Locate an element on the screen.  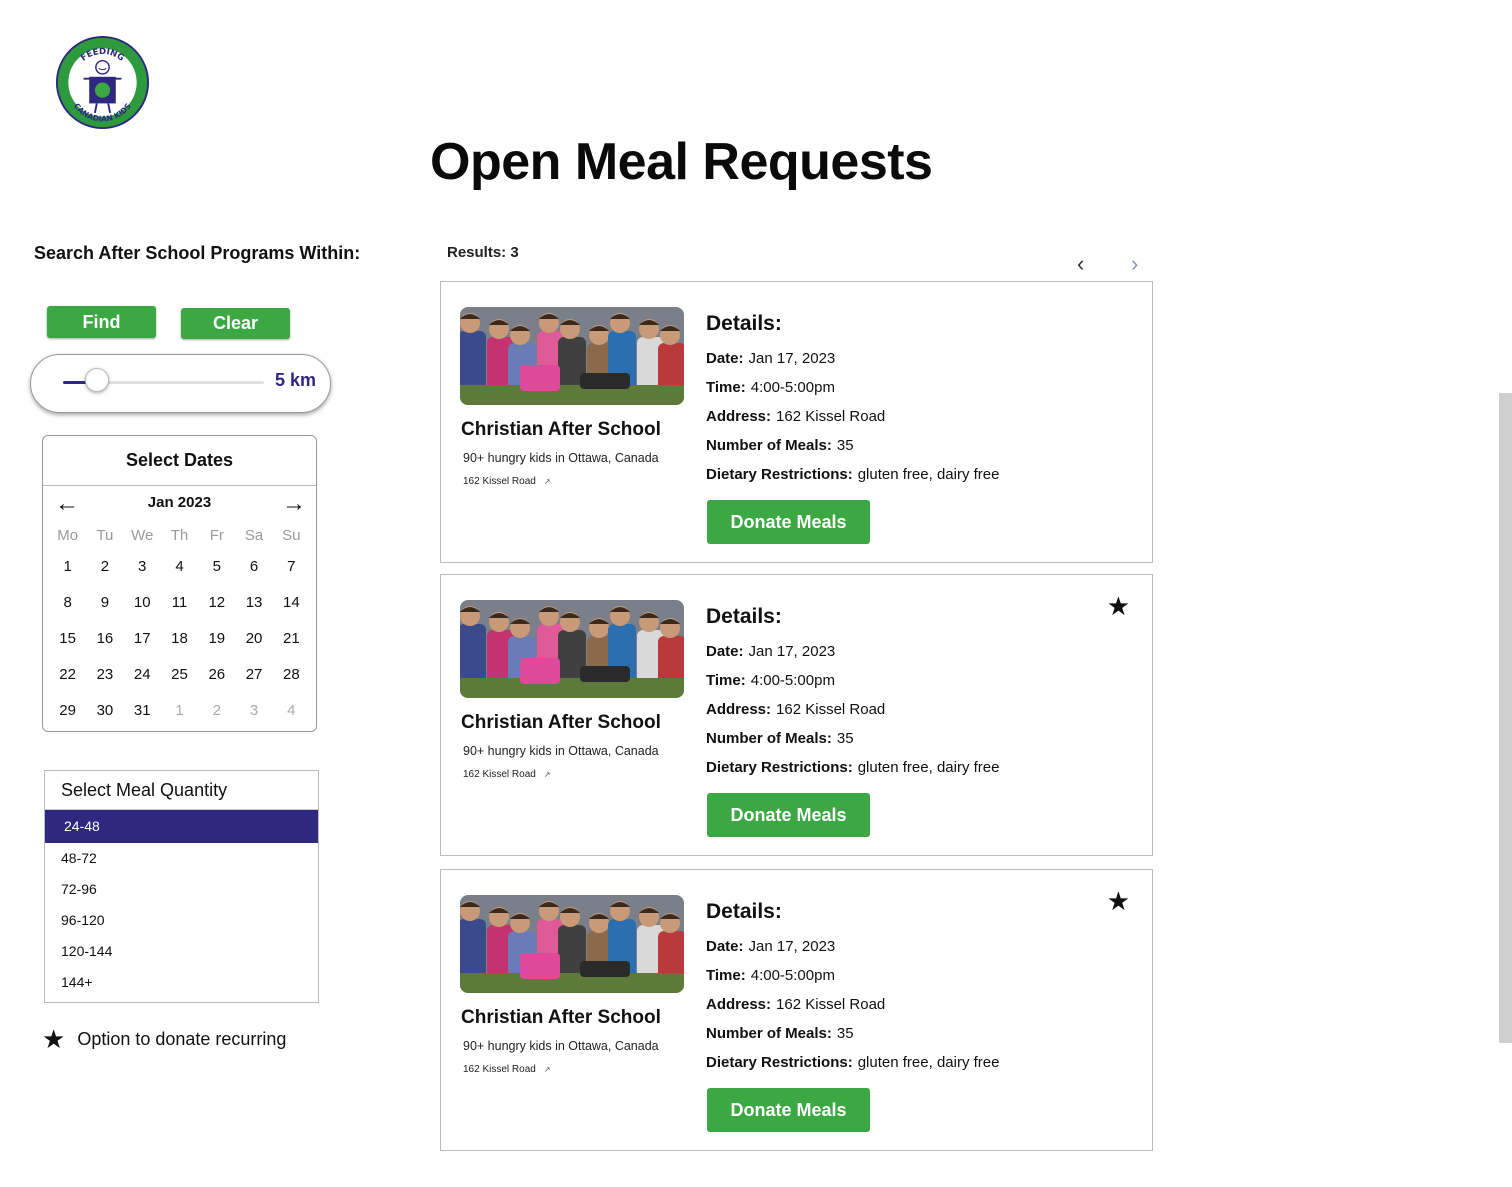
calendar-day: 30 is located at coordinates (104, 714).